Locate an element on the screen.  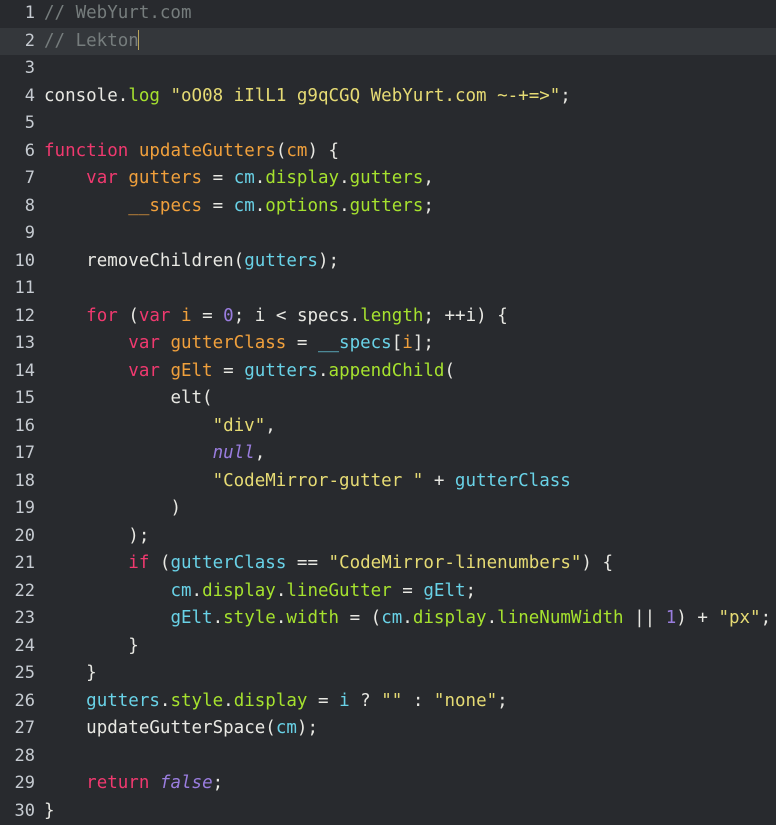
line-content: var gElt = gutters.appendChild( is located at coordinates (408, 372).